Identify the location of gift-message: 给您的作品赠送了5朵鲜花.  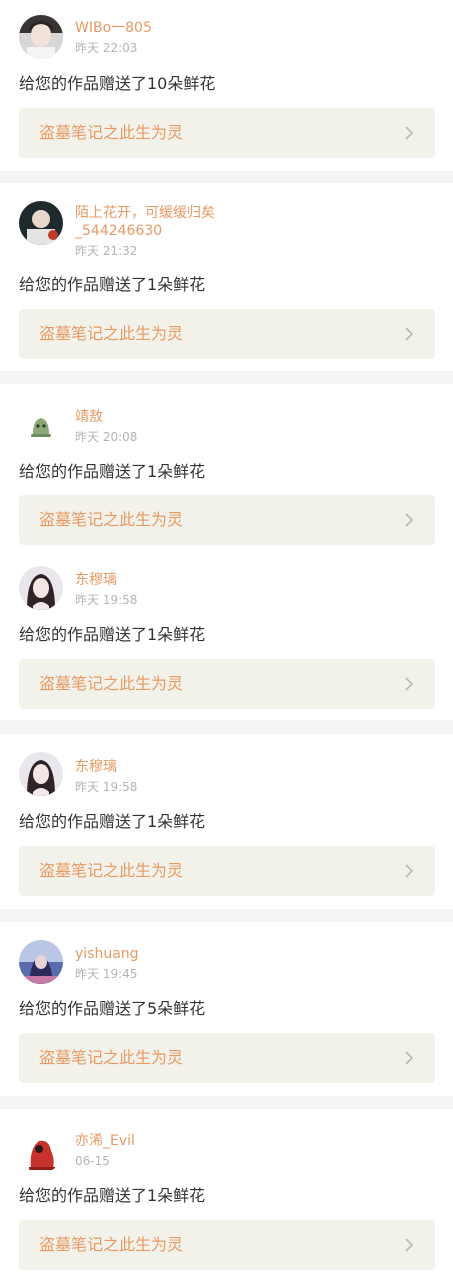
(112, 1008).